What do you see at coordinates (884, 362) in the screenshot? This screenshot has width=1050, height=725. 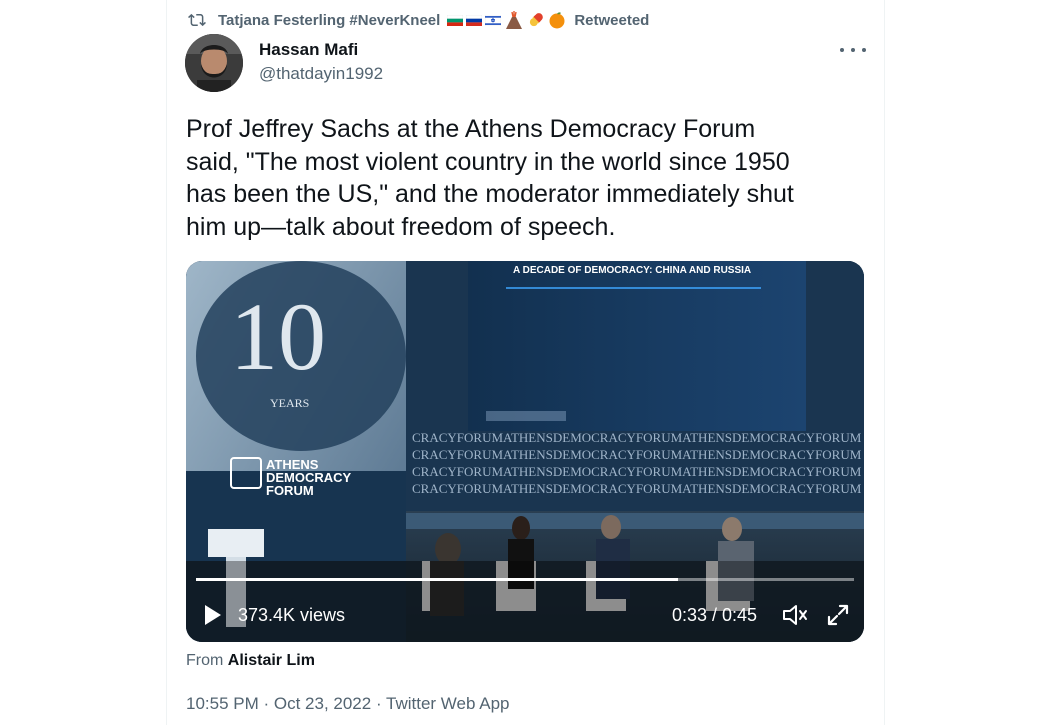 I see `timeline-border-right` at bounding box center [884, 362].